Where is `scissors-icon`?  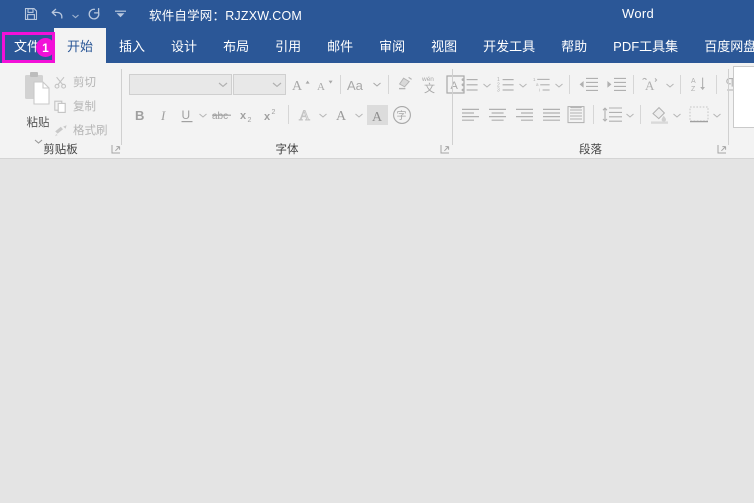 scissors-icon is located at coordinates (60, 82).